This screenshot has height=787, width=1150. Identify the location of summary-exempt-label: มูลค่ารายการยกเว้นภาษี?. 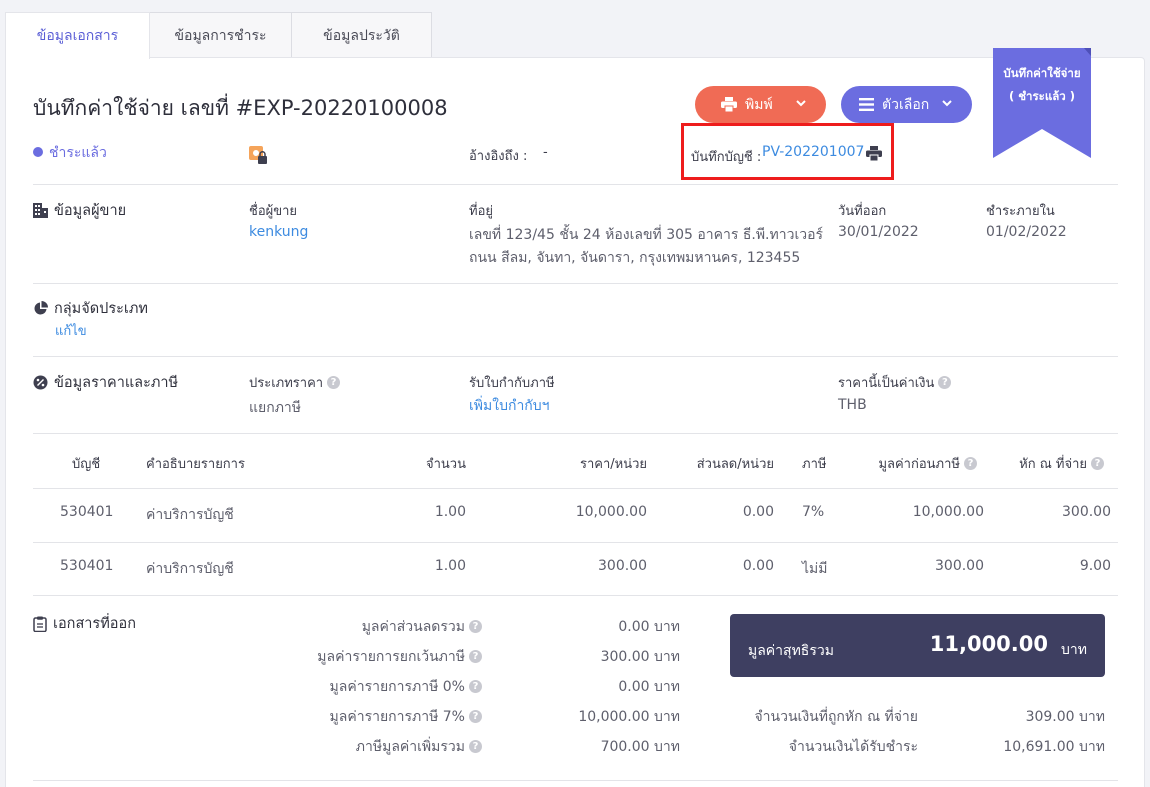
(361, 657).